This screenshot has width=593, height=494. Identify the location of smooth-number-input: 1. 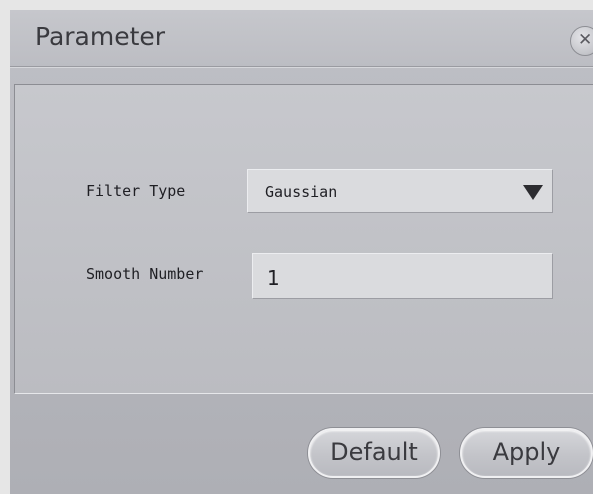
(402, 276).